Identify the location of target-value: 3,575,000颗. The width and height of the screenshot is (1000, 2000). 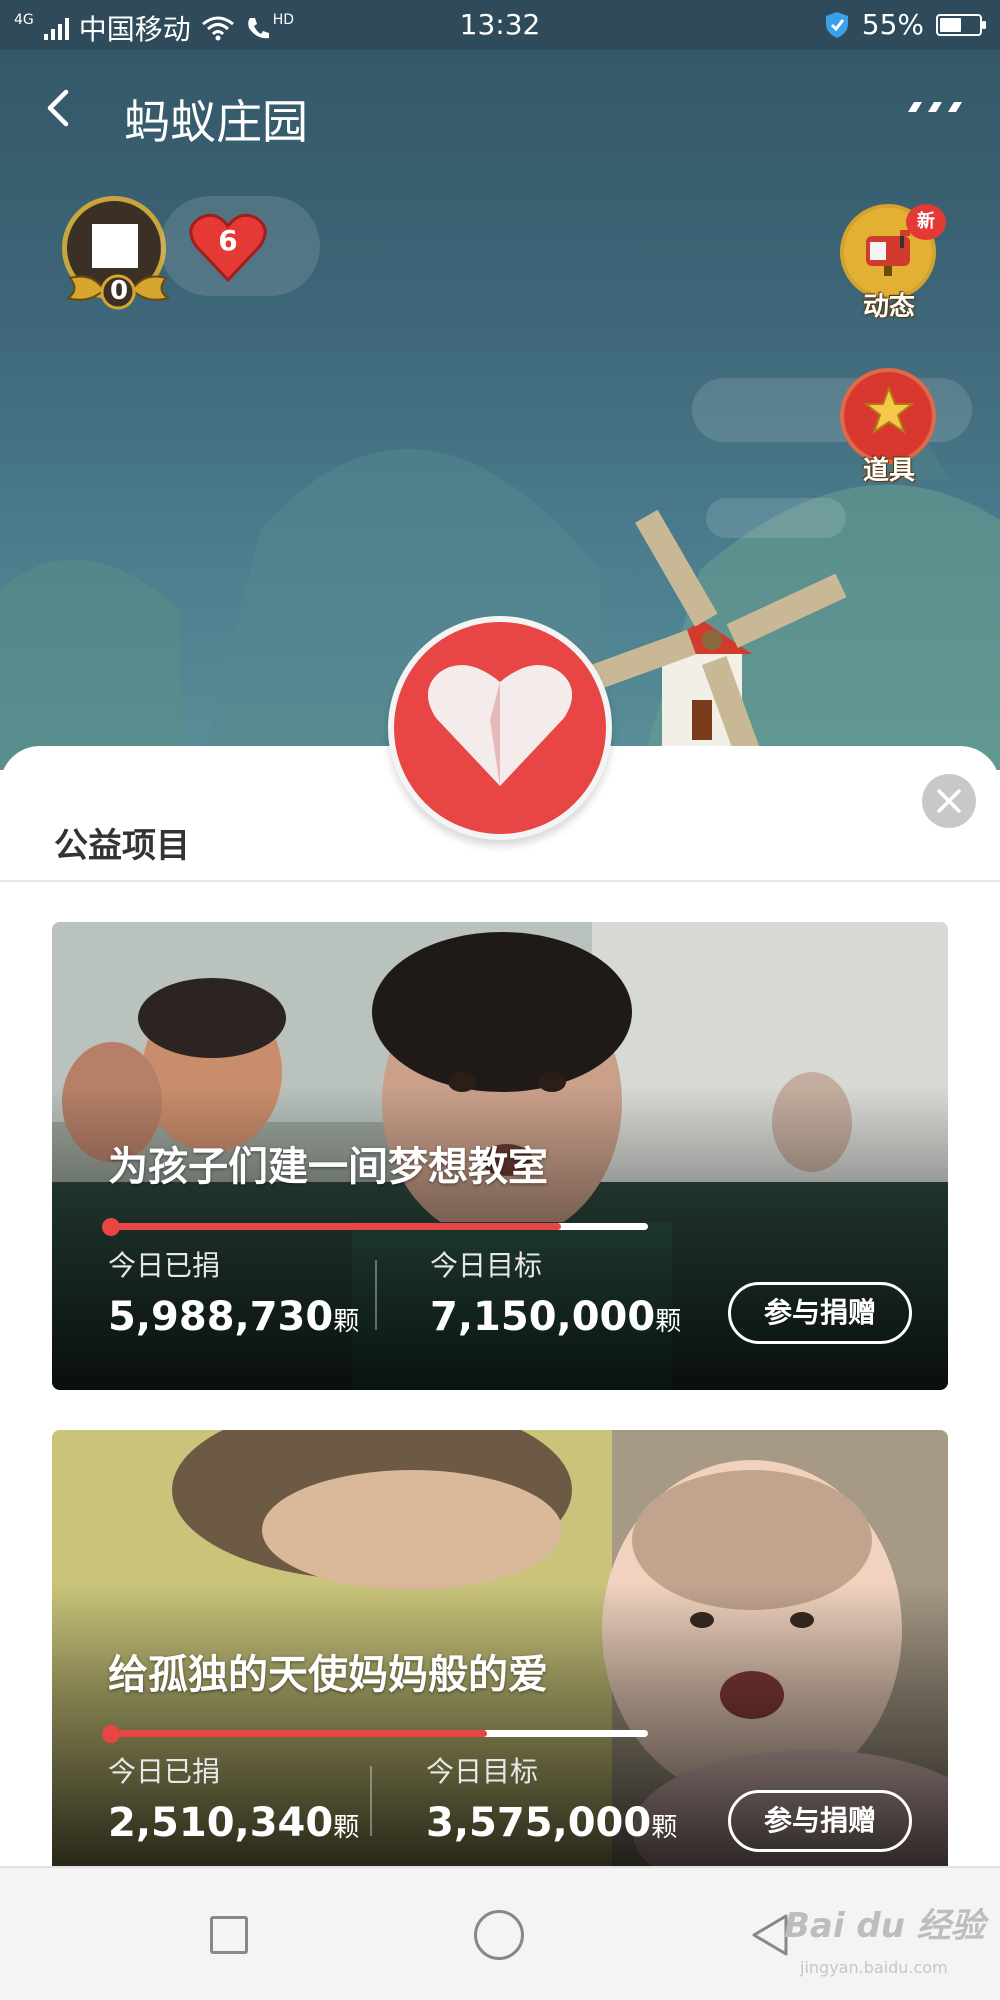
(551, 1823).